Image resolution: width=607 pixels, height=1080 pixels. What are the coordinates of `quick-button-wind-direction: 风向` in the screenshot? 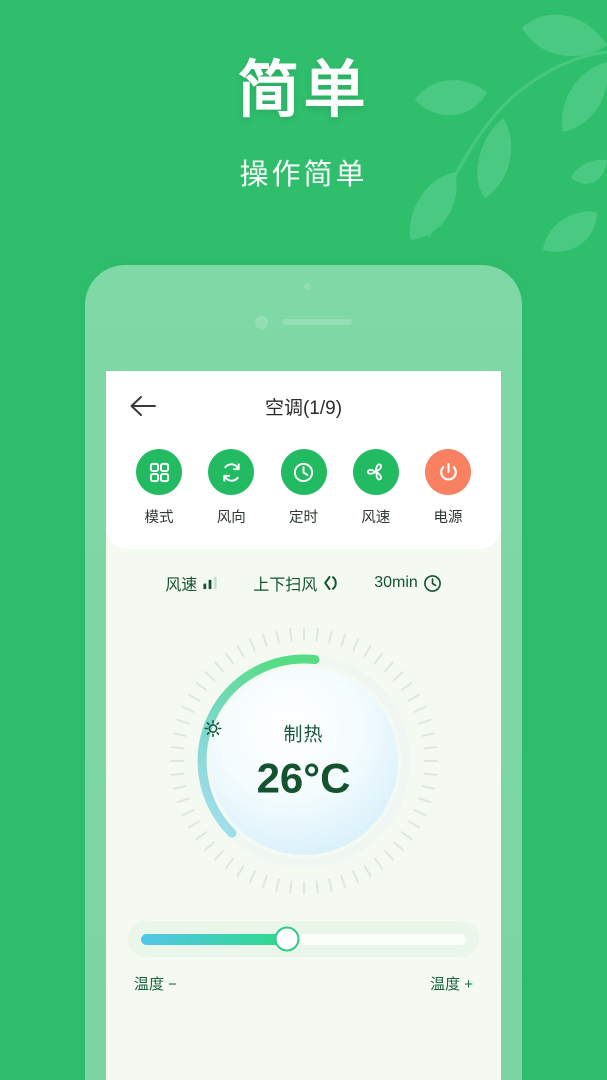 It's located at (231, 488).